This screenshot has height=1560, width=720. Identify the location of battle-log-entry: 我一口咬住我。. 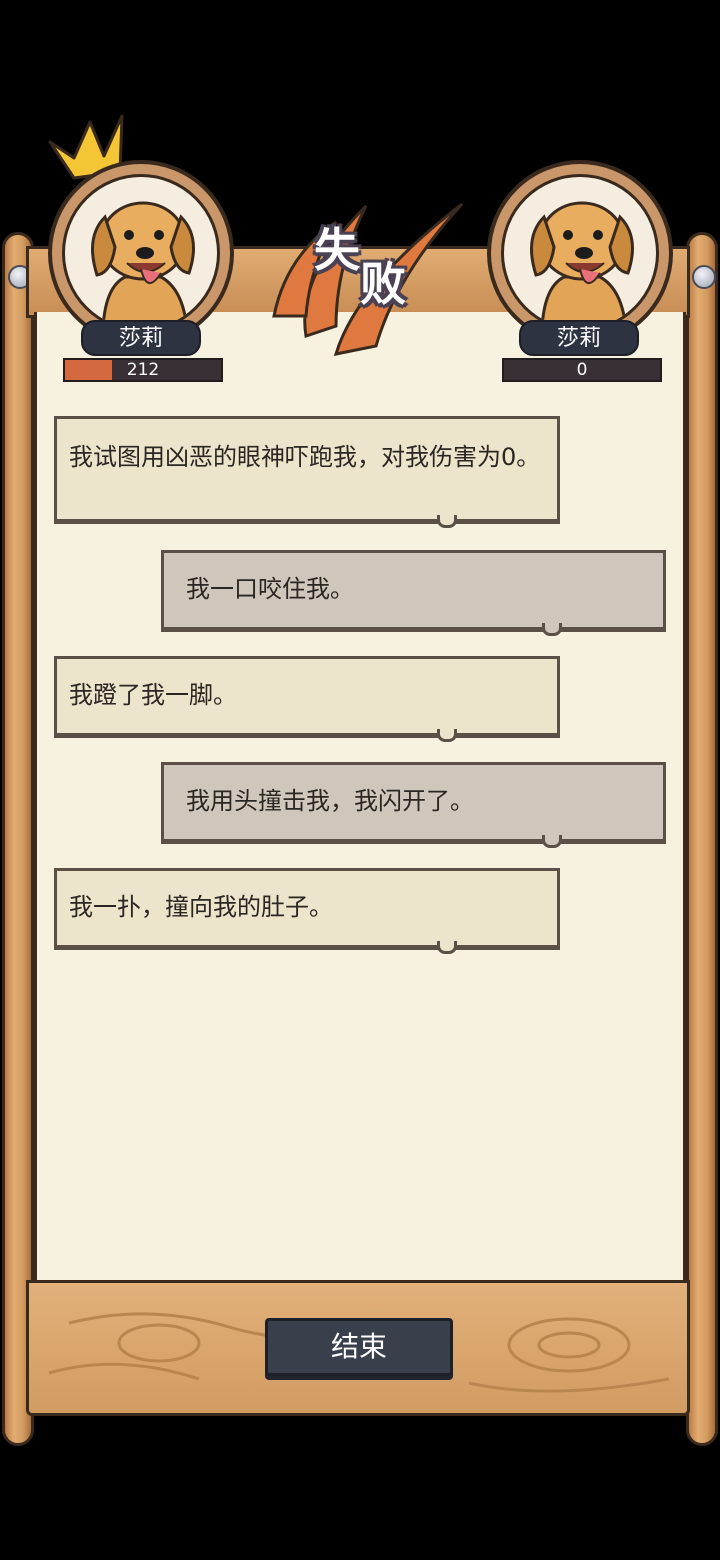
(413, 593).